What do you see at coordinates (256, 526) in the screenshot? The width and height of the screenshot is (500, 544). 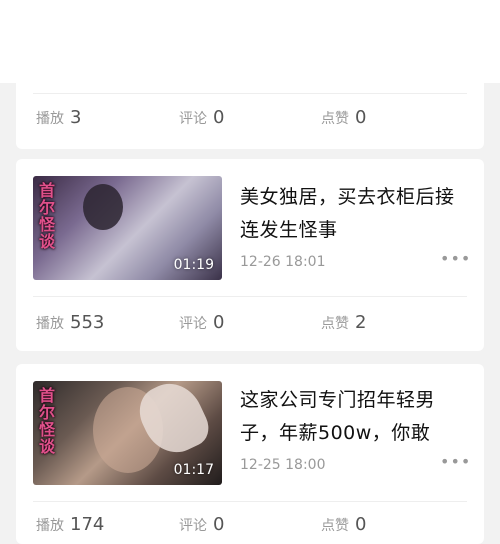 I see `stats-row: 播放 174 评论 0 点赞 0` at bounding box center [256, 526].